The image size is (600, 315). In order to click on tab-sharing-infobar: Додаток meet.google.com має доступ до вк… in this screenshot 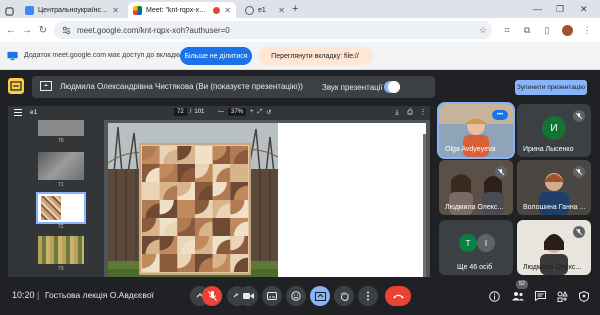, I will do `click(300, 56)`.